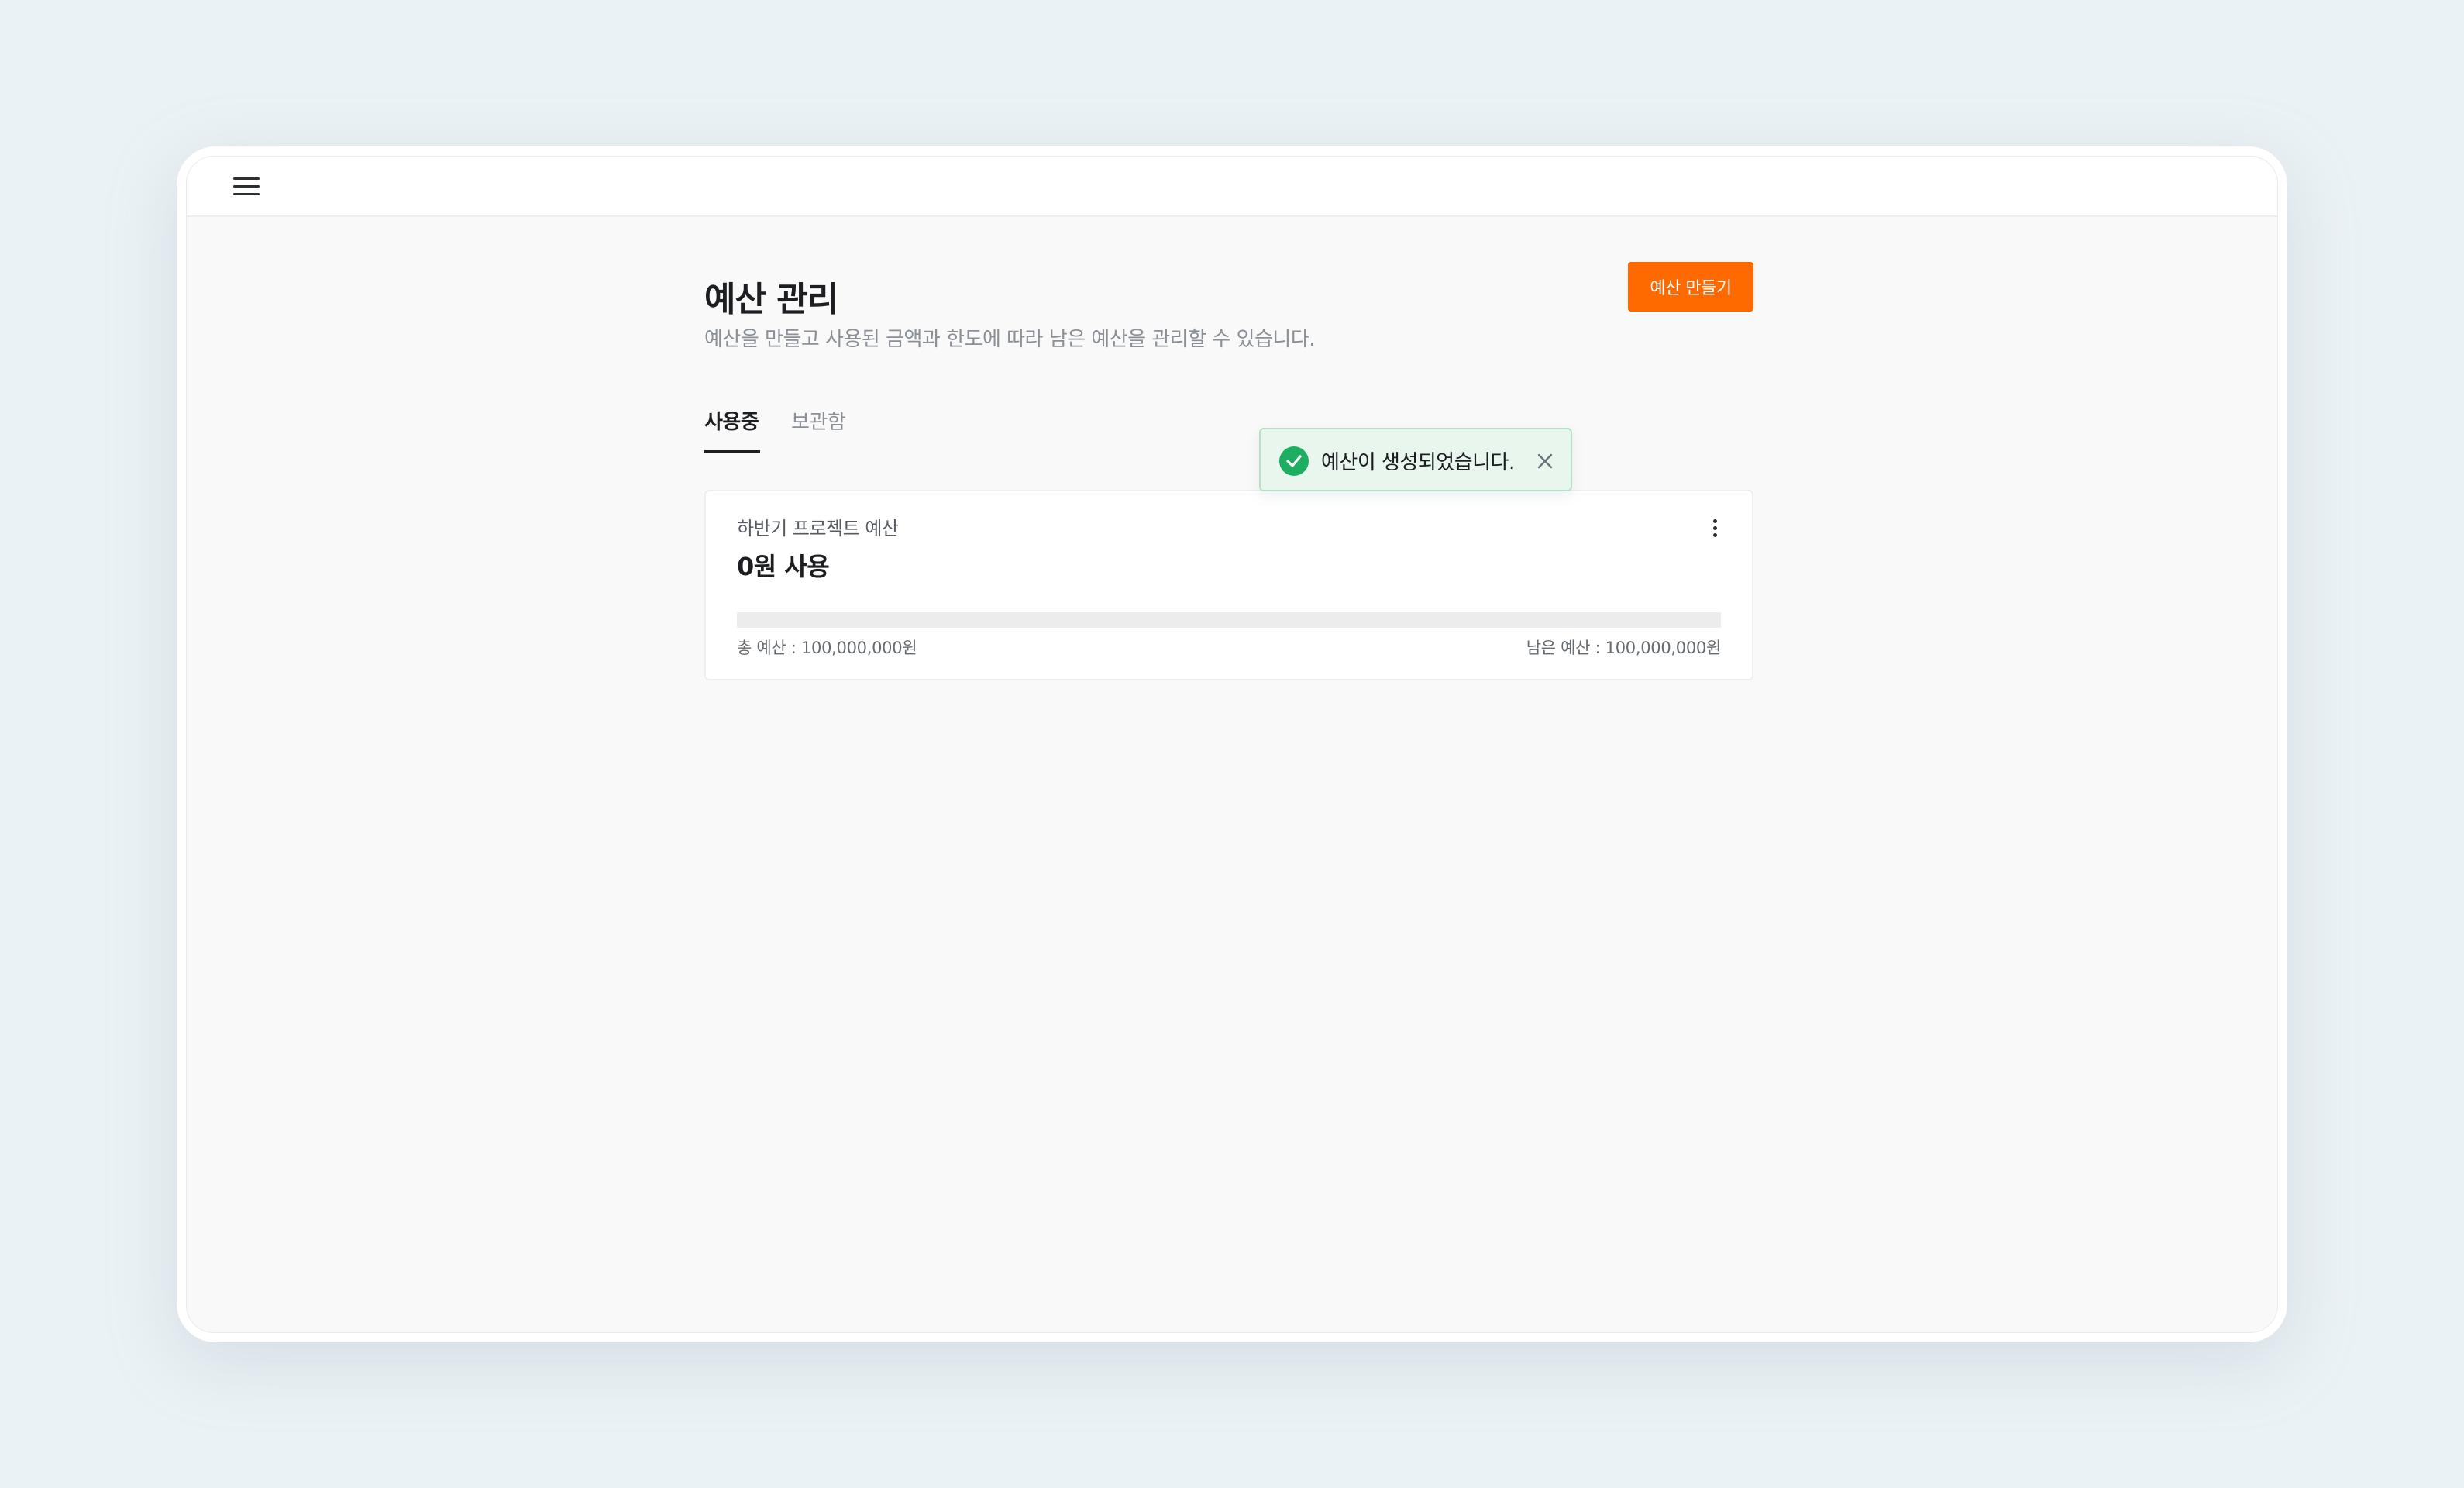  Describe the element at coordinates (1545, 461) in the screenshot. I see `close-icon` at that location.